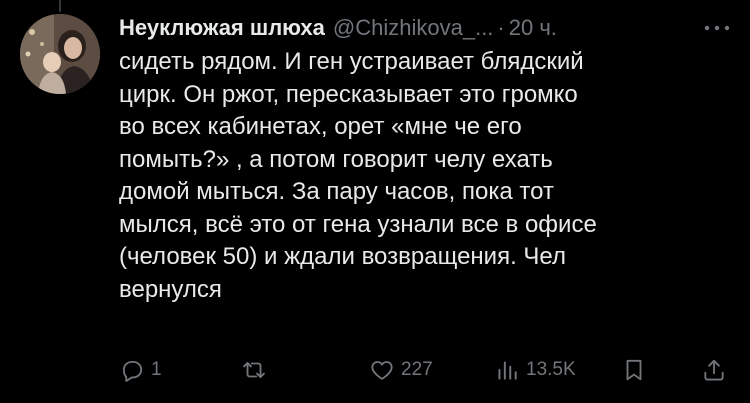  I want to click on reply-bubble-icon, so click(132, 371).